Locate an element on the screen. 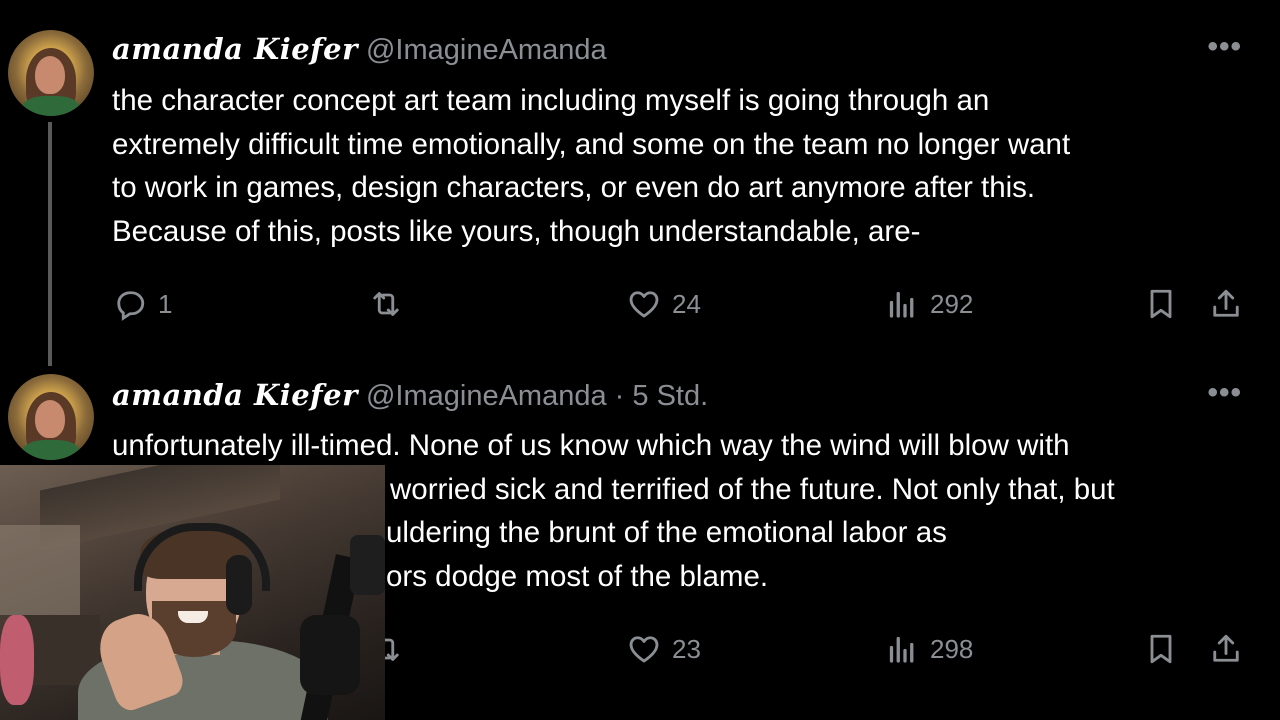 Image resolution: width=1280 pixels, height=720 pixels. tweet-header: amanda Kiefer @ImagineAmanda · 5 Std. is located at coordinates (410, 398).